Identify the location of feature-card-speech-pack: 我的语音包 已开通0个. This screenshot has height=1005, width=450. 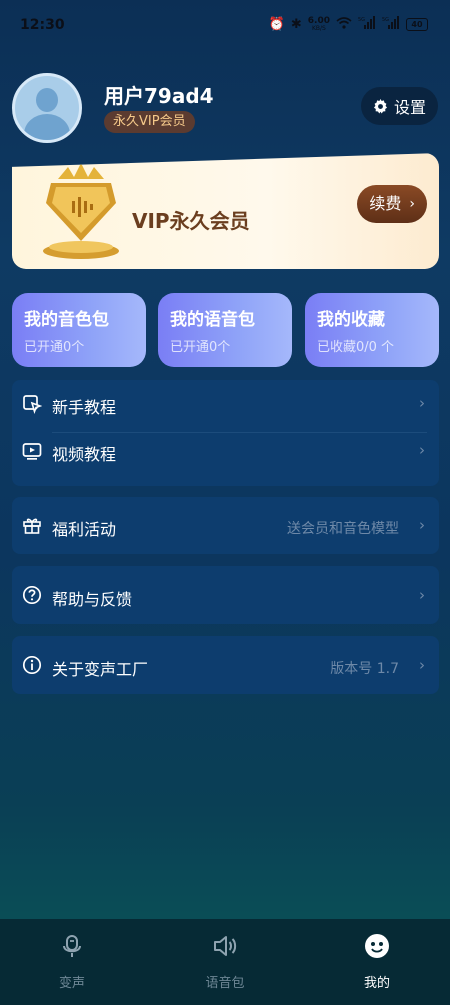
(225, 330).